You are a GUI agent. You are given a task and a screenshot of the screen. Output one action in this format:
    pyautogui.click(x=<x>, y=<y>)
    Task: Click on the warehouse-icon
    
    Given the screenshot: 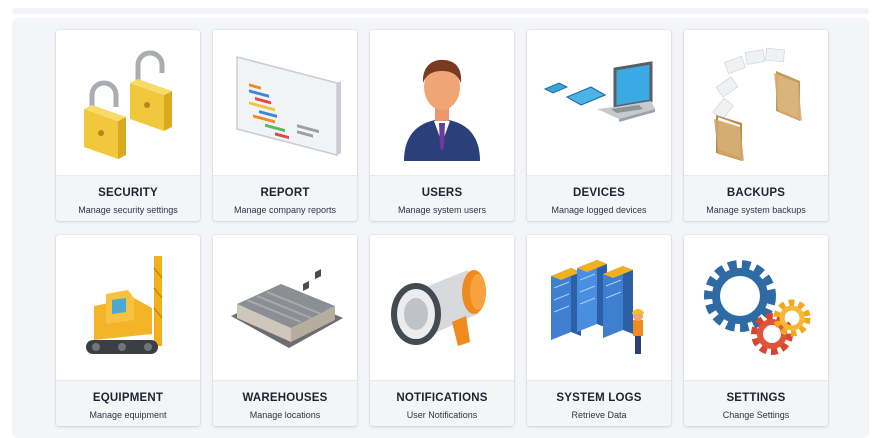 What is the action you would take?
    pyautogui.click(x=287, y=308)
    